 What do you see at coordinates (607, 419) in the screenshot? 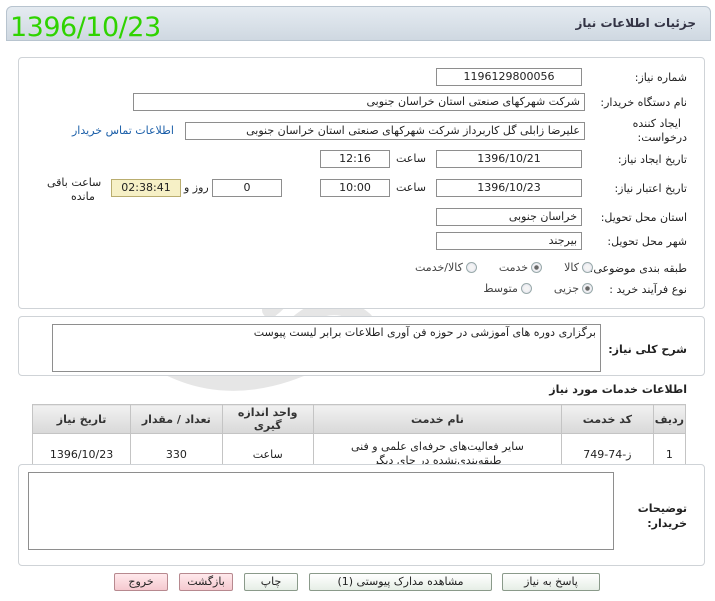
I see `col-code: کد خدمت` at bounding box center [607, 419].